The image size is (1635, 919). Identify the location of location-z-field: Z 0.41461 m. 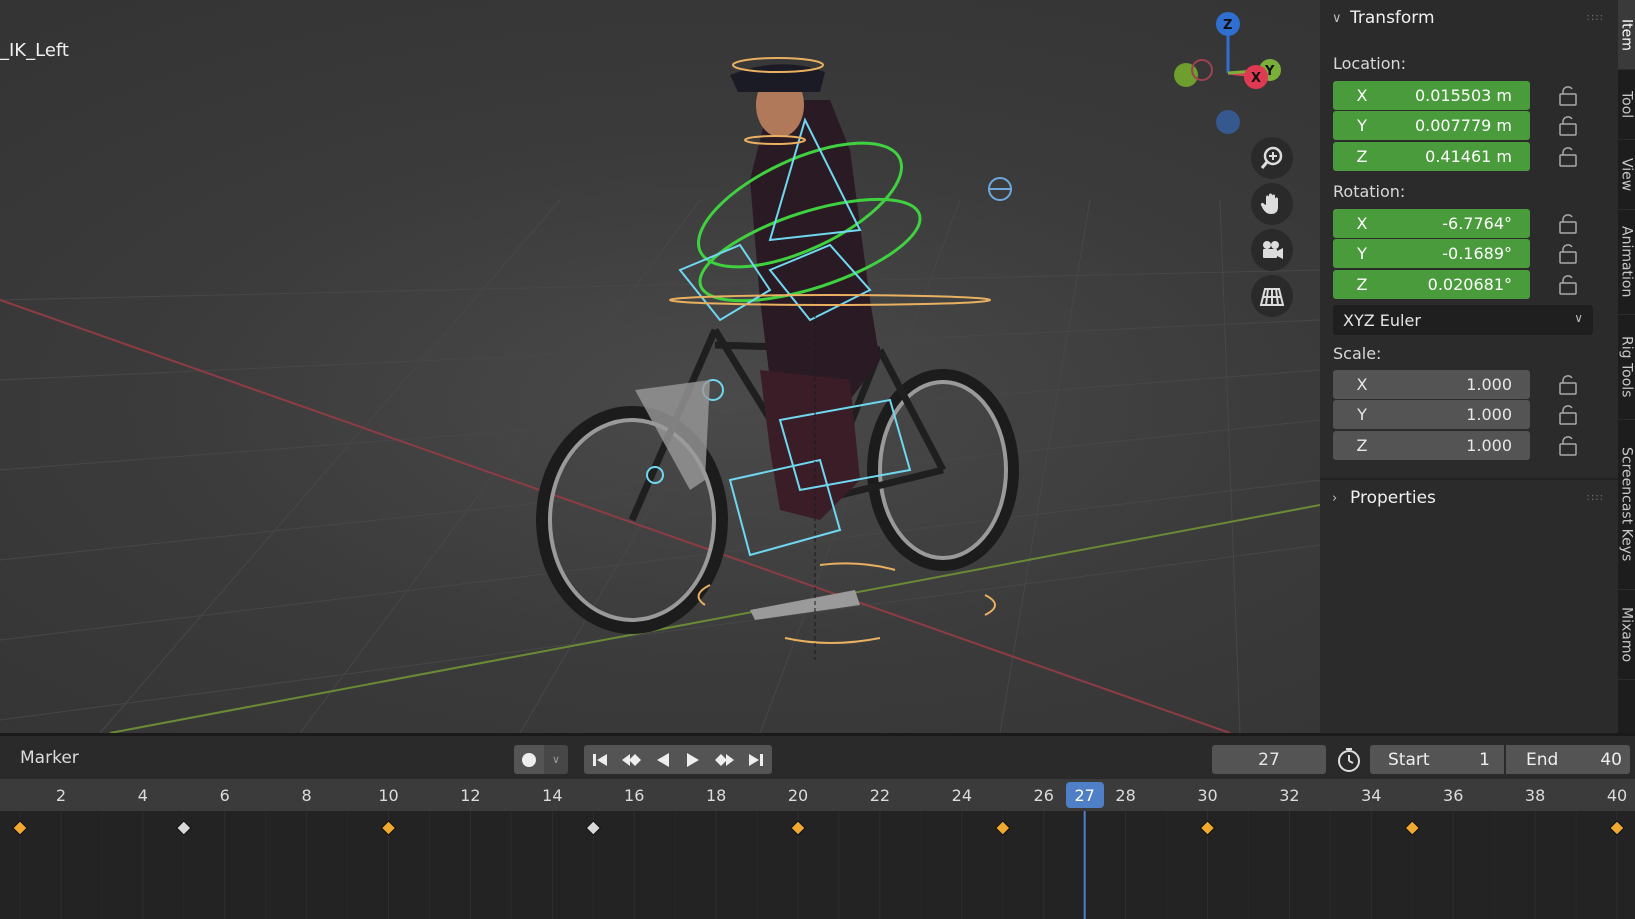
(1431, 156).